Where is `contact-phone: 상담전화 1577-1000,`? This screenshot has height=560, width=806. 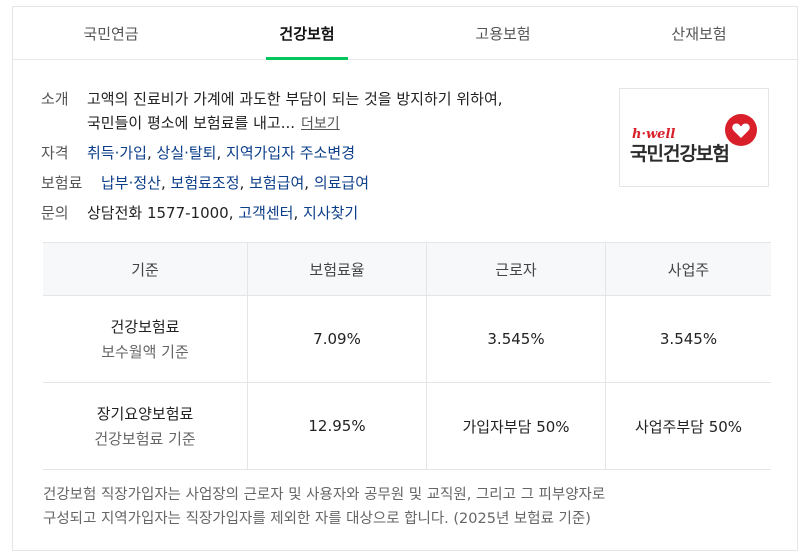
contact-phone: 상담전화 1577-1000, is located at coordinates (160, 213).